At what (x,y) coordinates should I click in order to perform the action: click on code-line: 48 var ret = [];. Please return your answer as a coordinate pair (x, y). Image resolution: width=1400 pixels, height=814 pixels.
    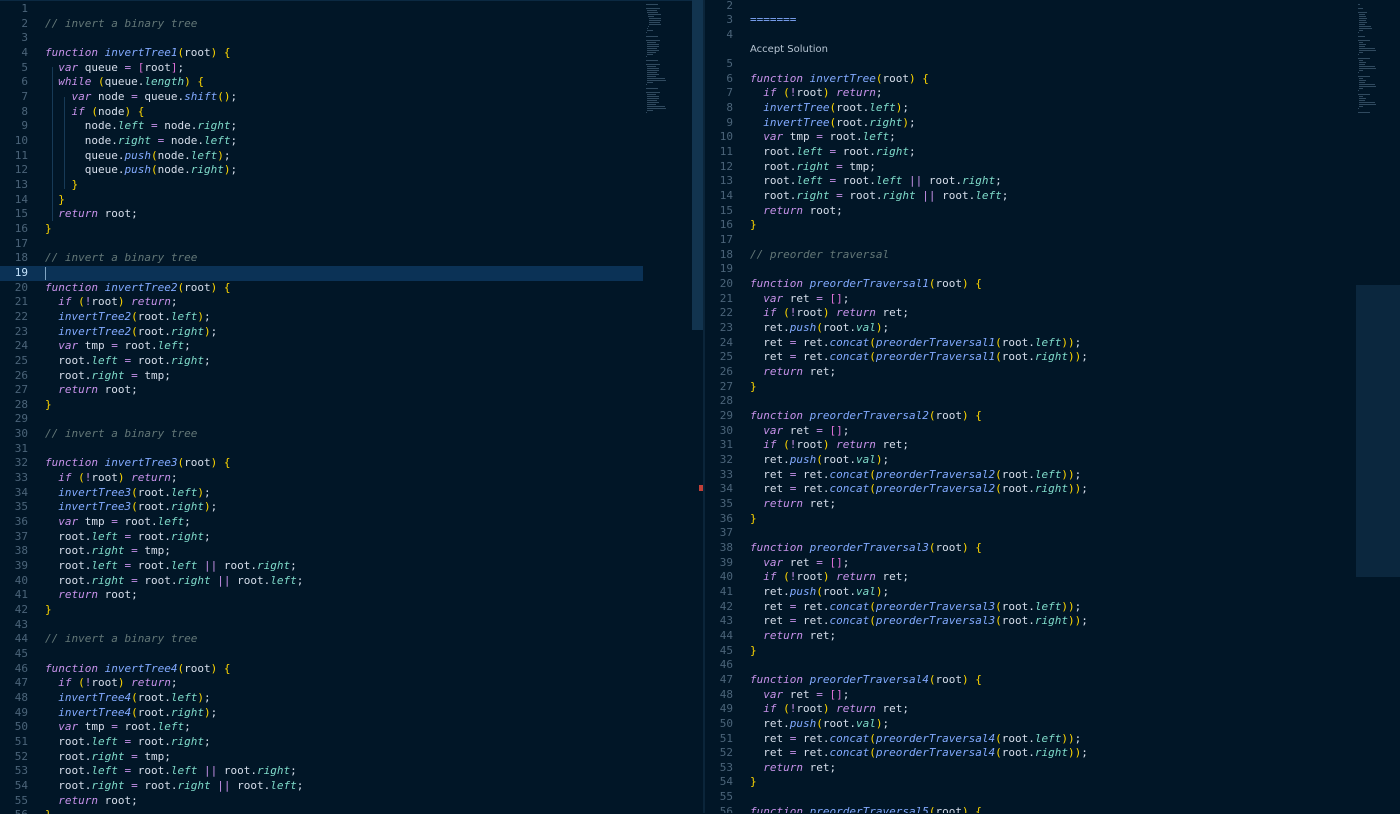
    Looking at the image, I should click on (1025, 695).